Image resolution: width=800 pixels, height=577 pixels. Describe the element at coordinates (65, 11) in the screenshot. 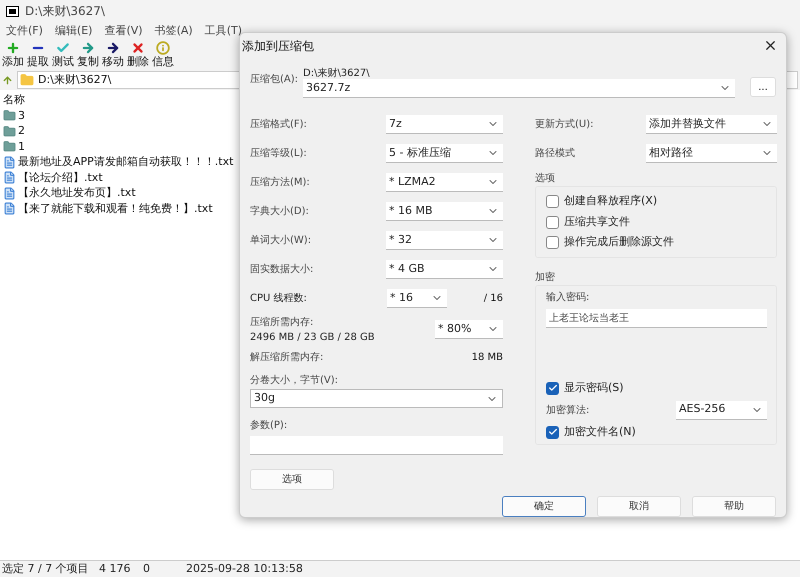

I see `window-title: D:\来财\3627\` at that location.